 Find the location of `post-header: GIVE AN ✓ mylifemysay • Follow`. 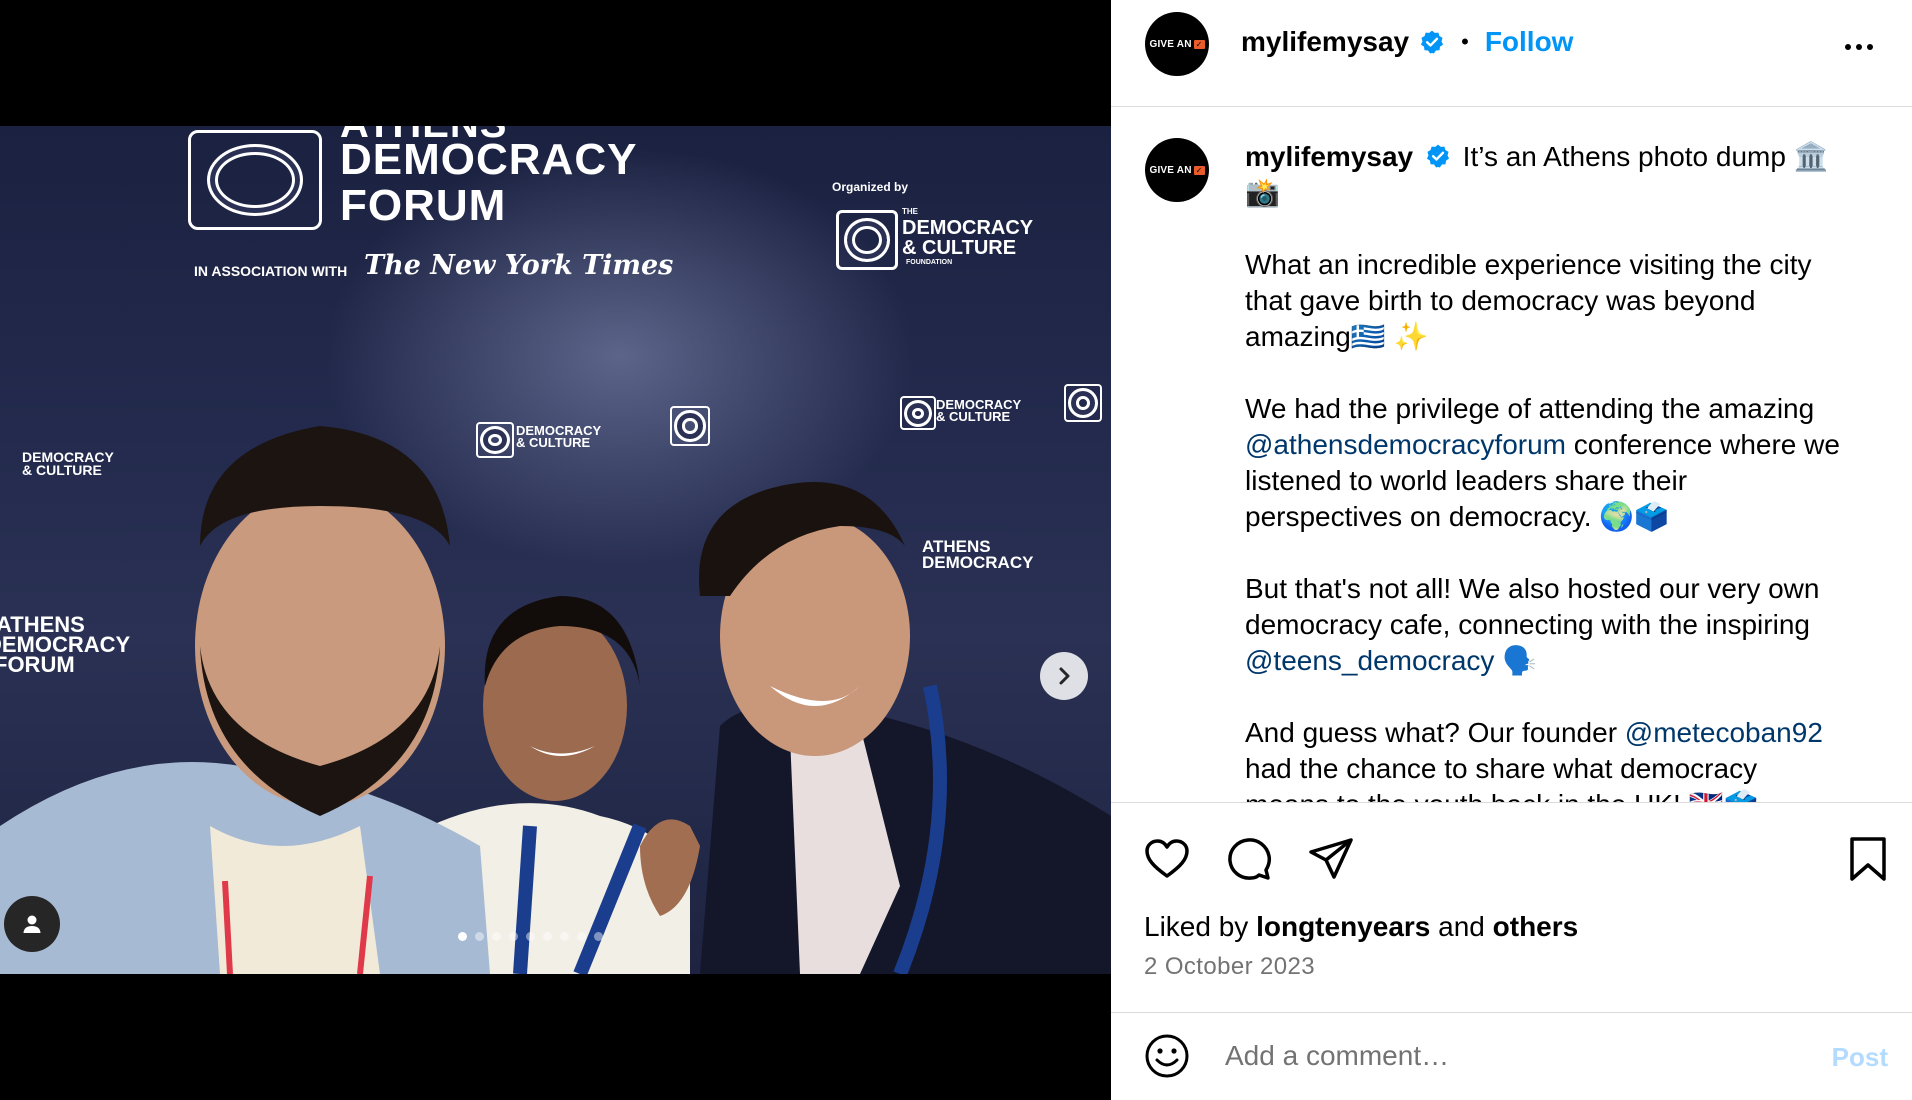

post-header: GIVE AN ✓ mylifemysay • Follow is located at coordinates (1511, 53).